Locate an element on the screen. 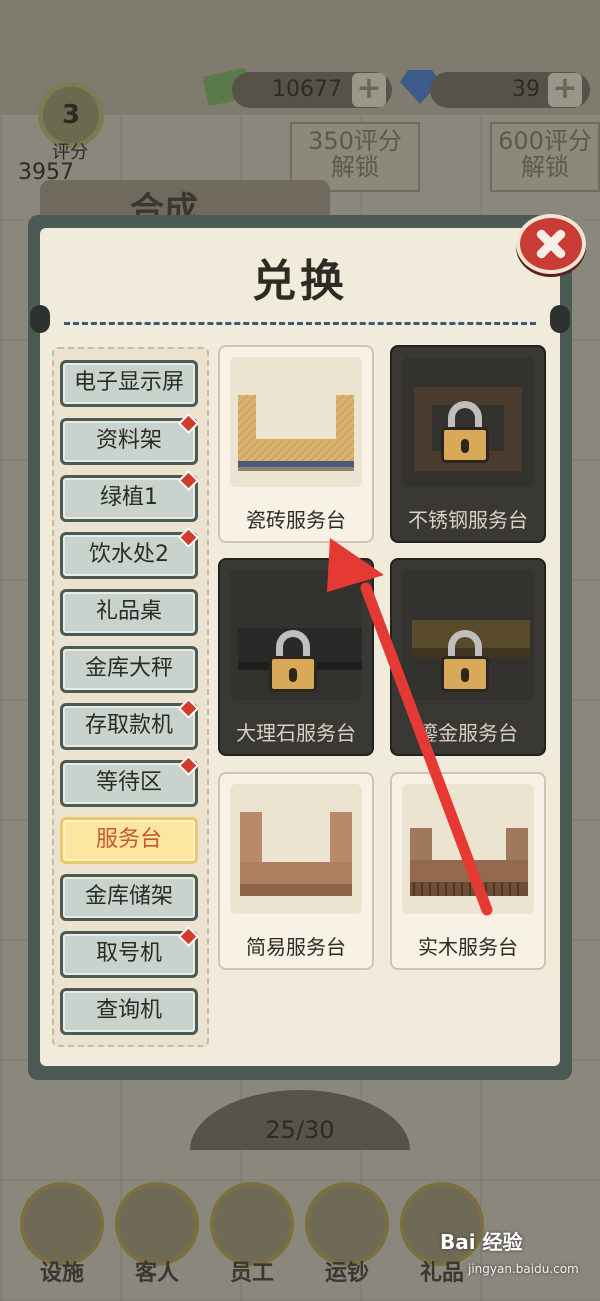  unlock-600-text: 600评分 is located at coordinates (545, 141).